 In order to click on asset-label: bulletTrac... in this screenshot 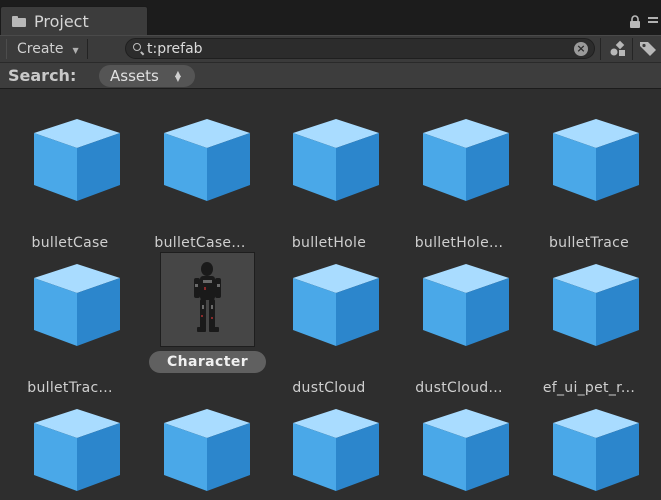, I will do `click(70, 388)`.